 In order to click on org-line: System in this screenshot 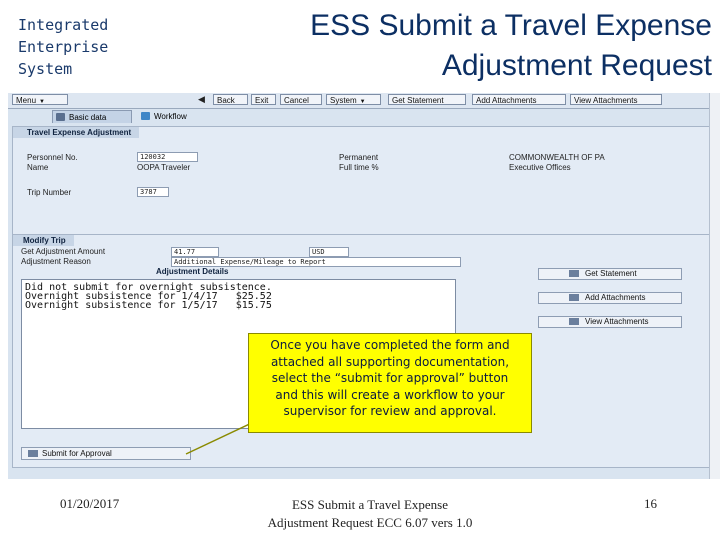, I will do `click(45, 69)`.